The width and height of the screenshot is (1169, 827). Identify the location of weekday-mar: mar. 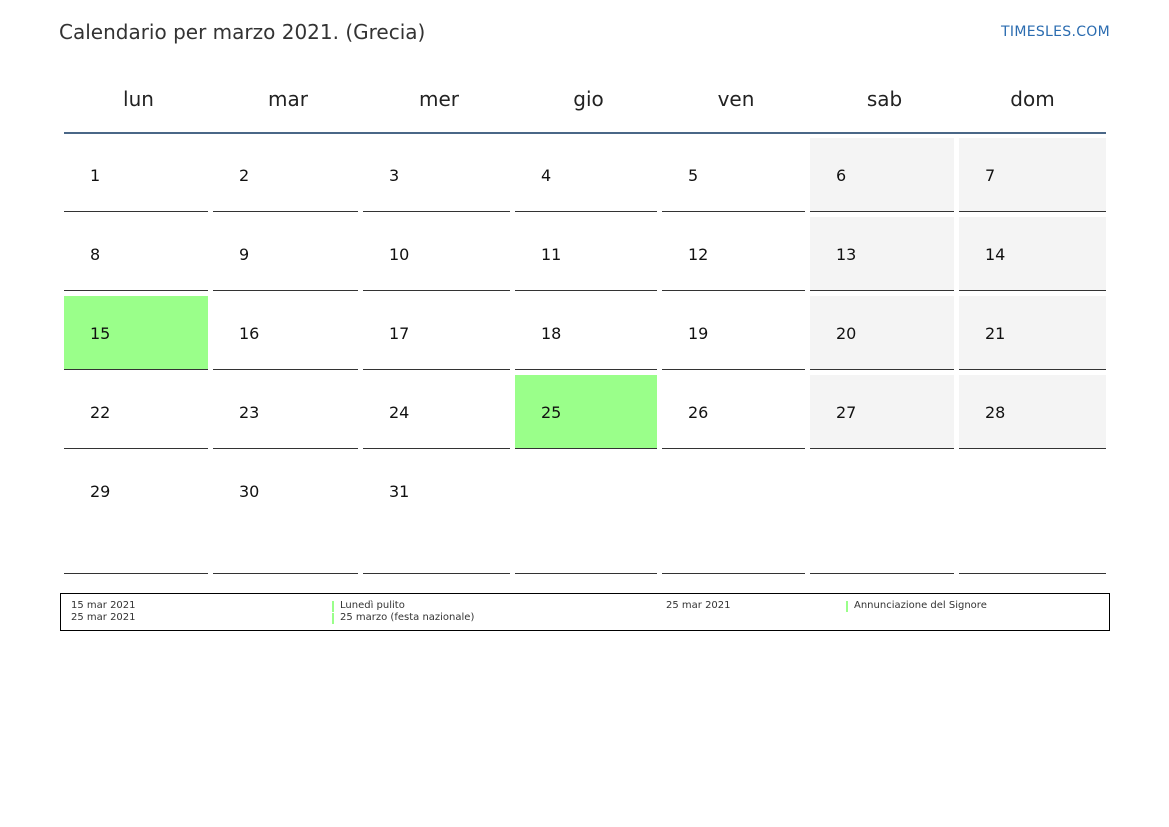
(288, 99).